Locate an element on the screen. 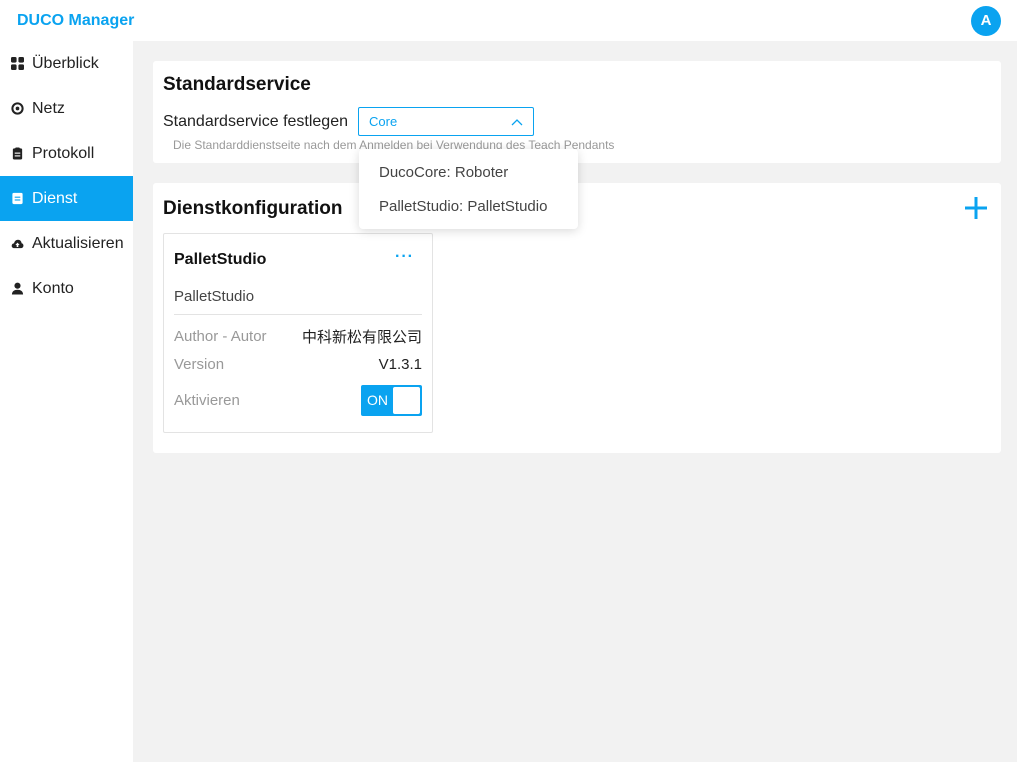 This screenshot has width=1017, height=762. sidebar-item-konto: Konto is located at coordinates (66, 288).